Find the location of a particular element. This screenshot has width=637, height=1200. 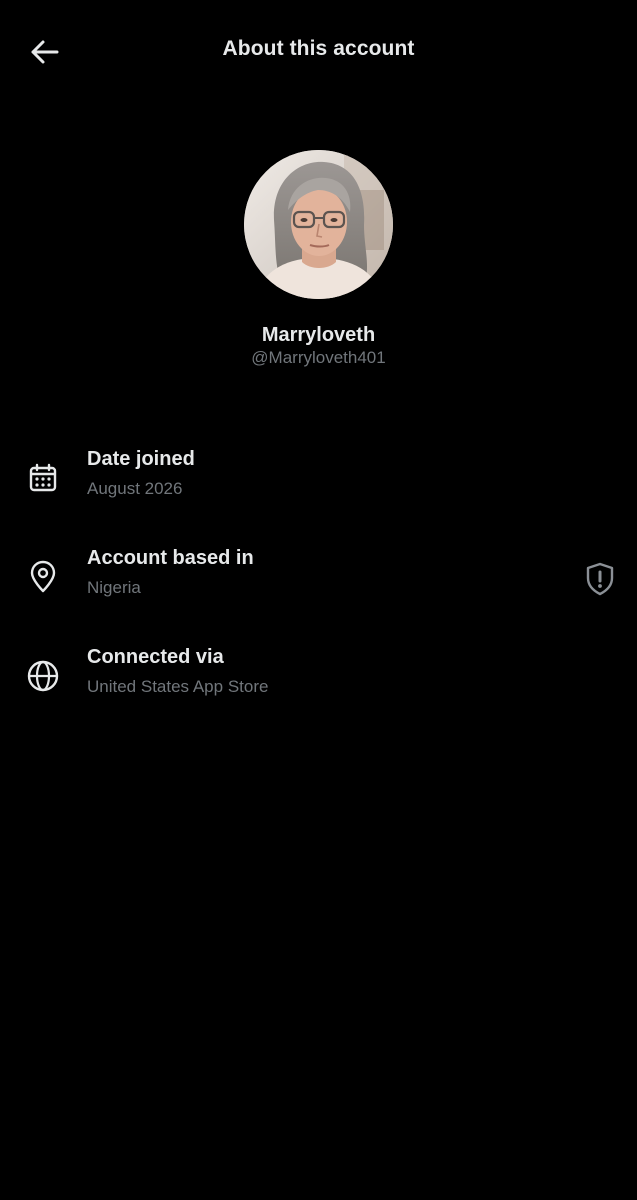

profile-photo is located at coordinates (318, 224).